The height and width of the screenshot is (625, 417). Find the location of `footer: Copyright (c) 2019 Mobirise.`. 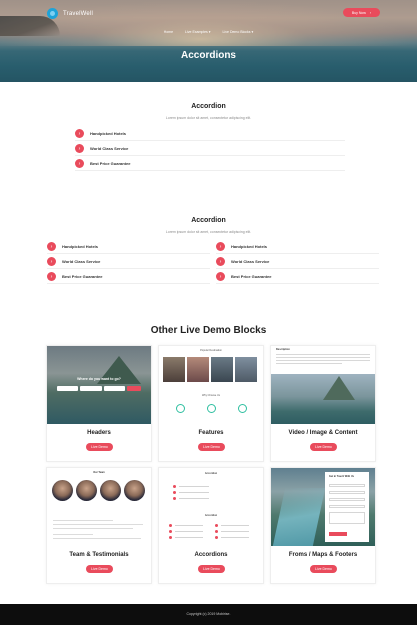

footer: Copyright (c) 2019 Mobirise. is located at coordinates (208, 614).